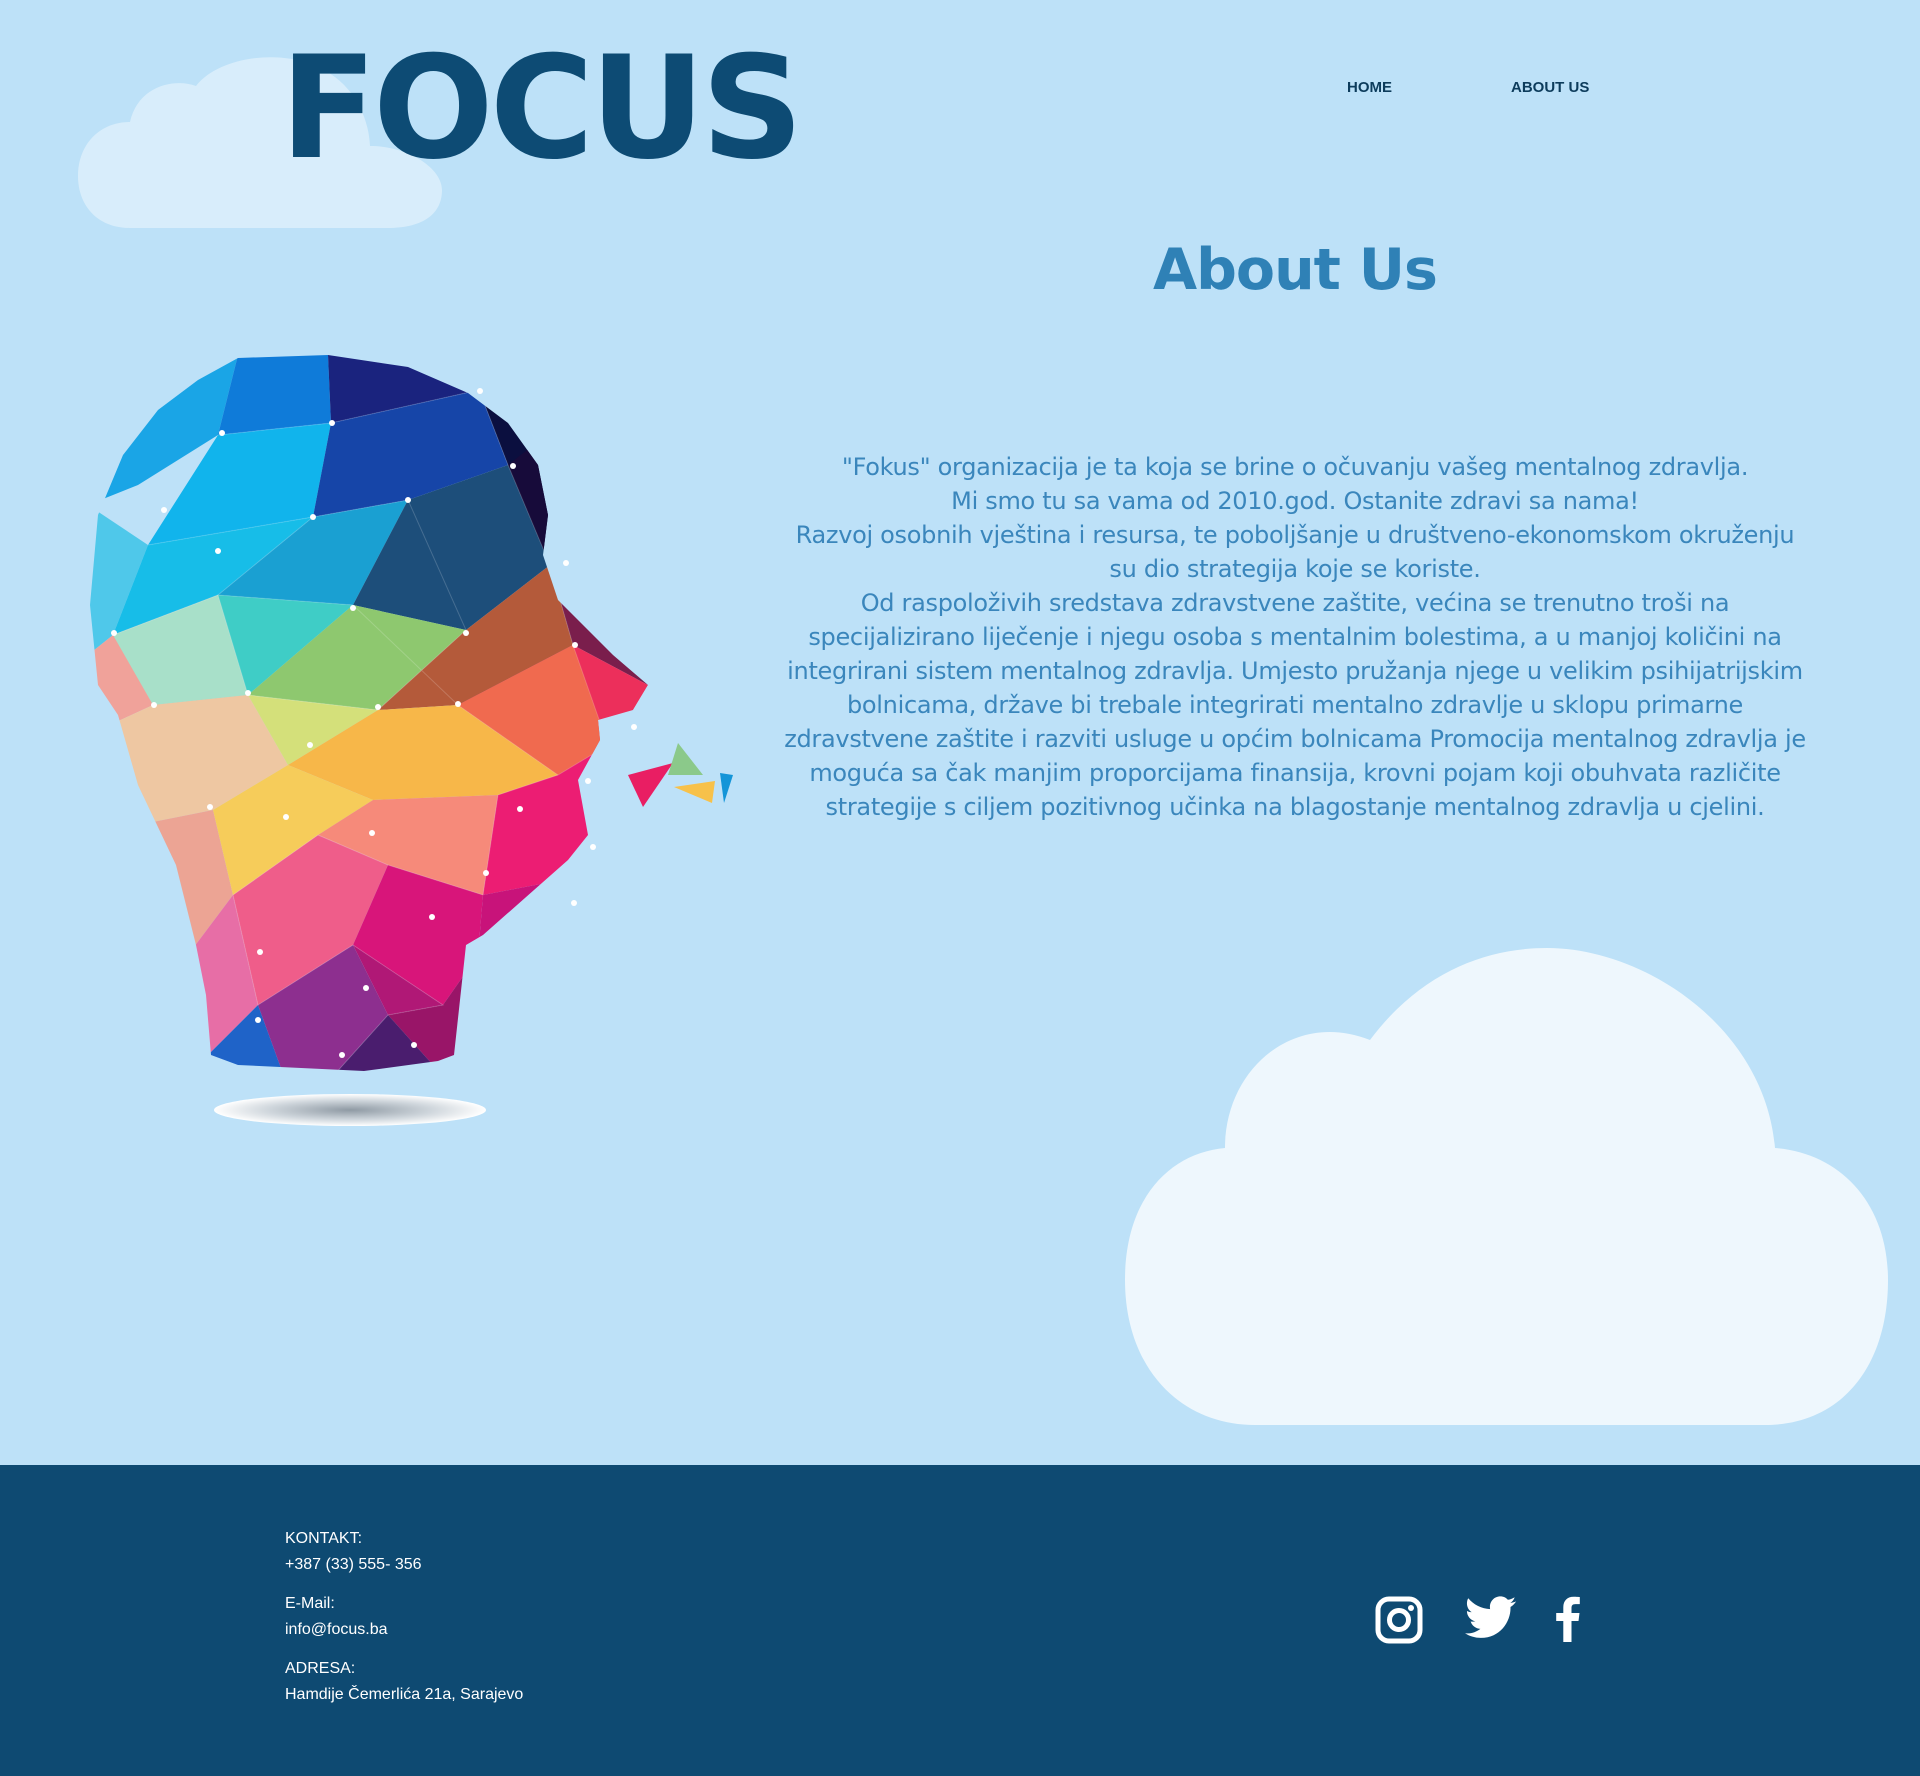 Image resolution: width=1920 pixels, height=1776 pixels. What do you see at coordinates (650, 785) in the screenshot?
I see `speech-fragment-red` at bounding box center [650, 785].